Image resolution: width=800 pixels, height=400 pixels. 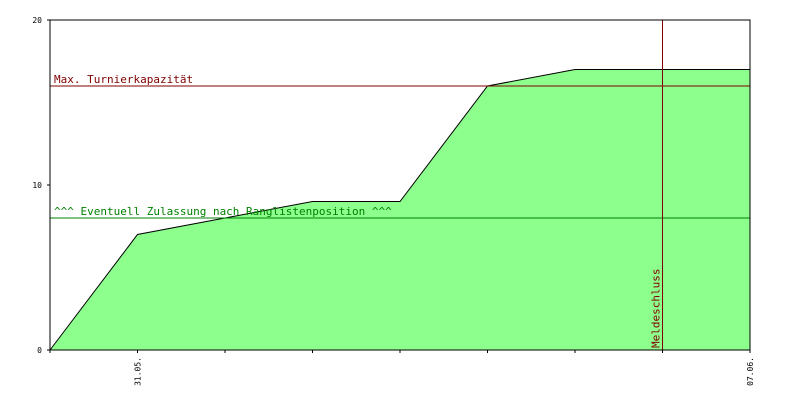 I want to click on x-tick-label-0: 31.05., so click(x=138, y=371).